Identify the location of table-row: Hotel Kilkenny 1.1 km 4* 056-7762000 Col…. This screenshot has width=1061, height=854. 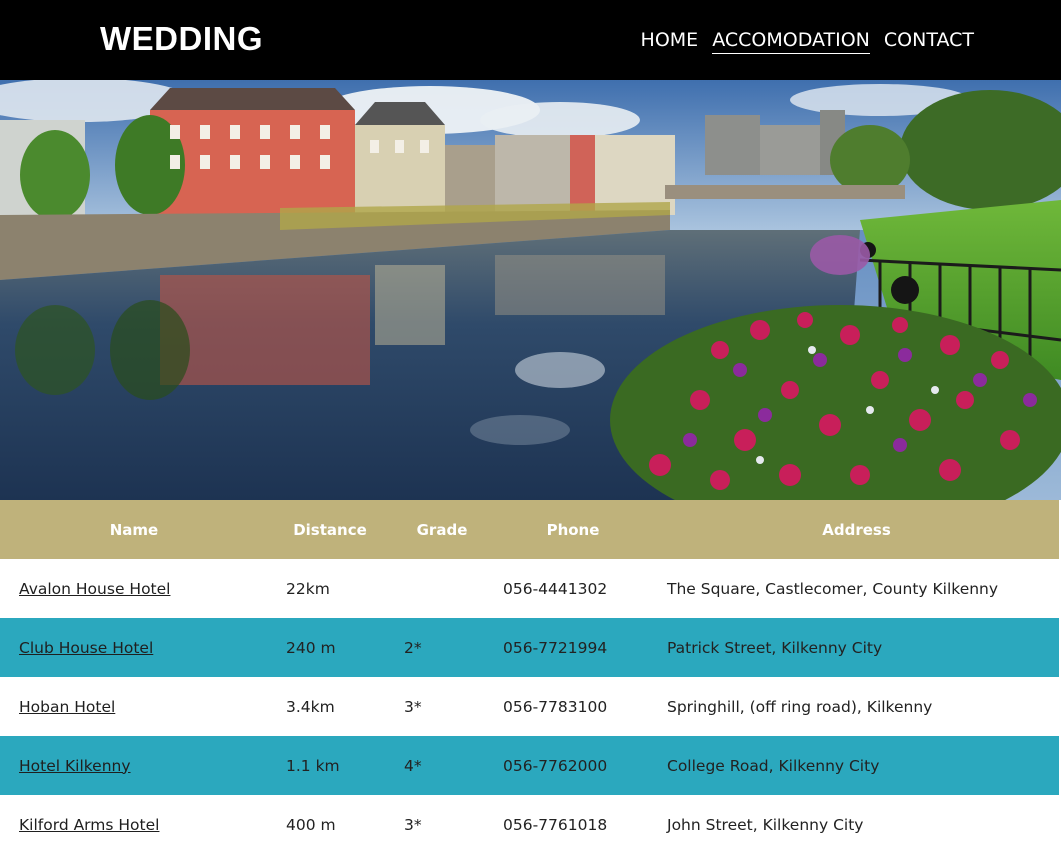
(529, 765).